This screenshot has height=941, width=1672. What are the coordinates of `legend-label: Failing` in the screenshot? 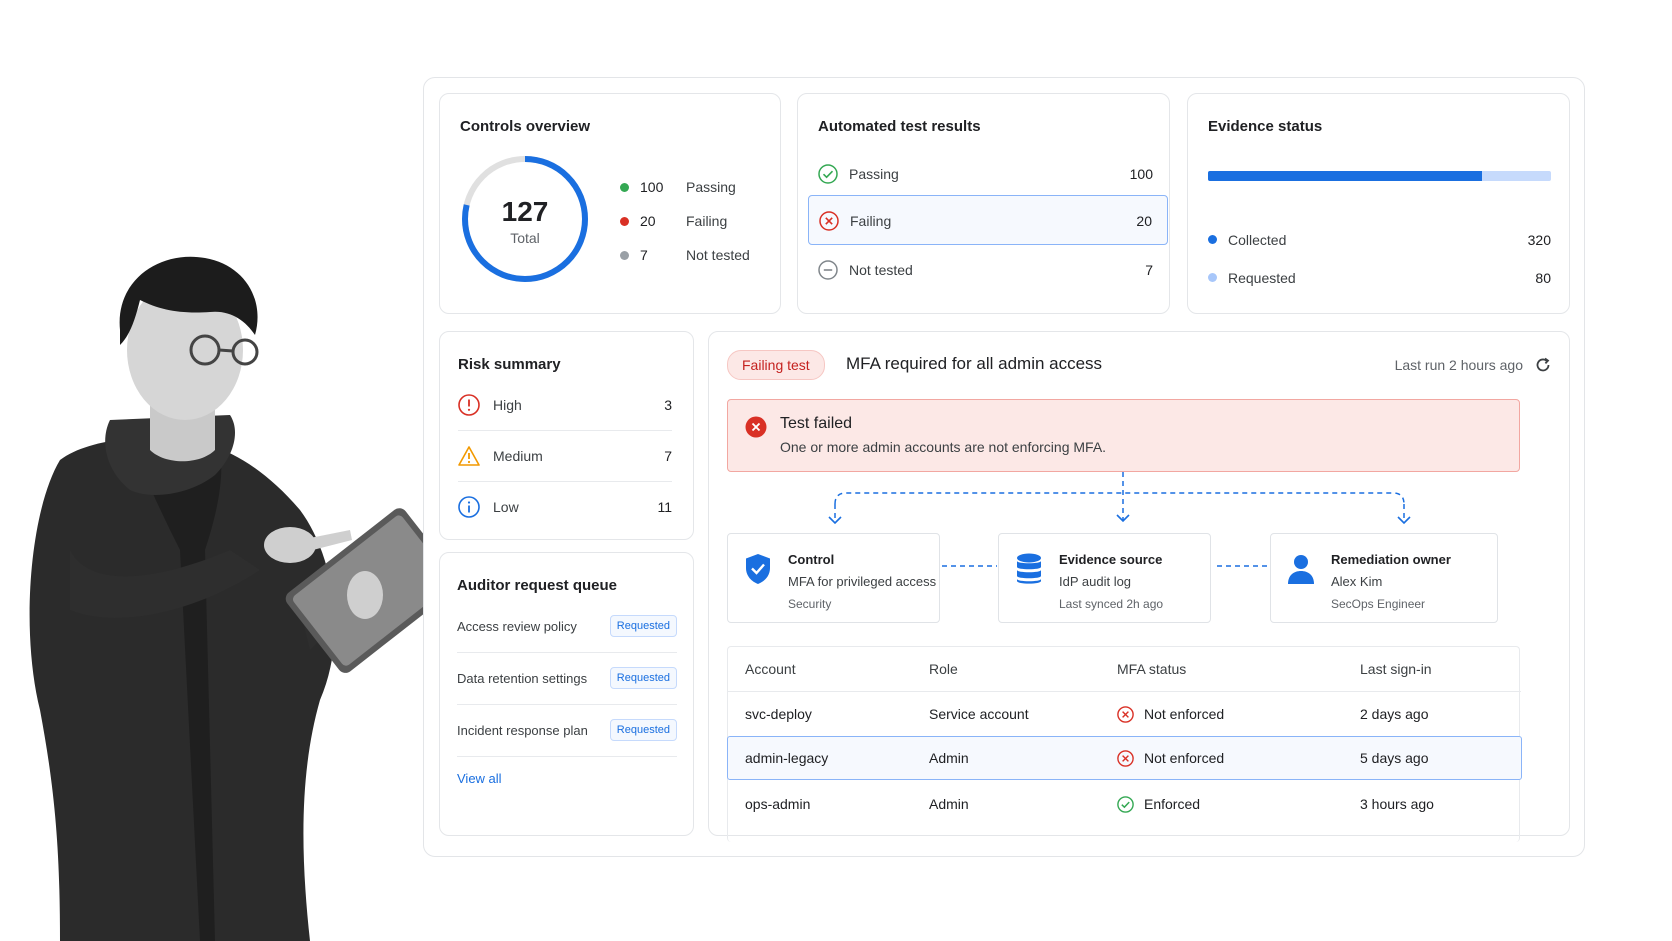 It's located at (707, 221).